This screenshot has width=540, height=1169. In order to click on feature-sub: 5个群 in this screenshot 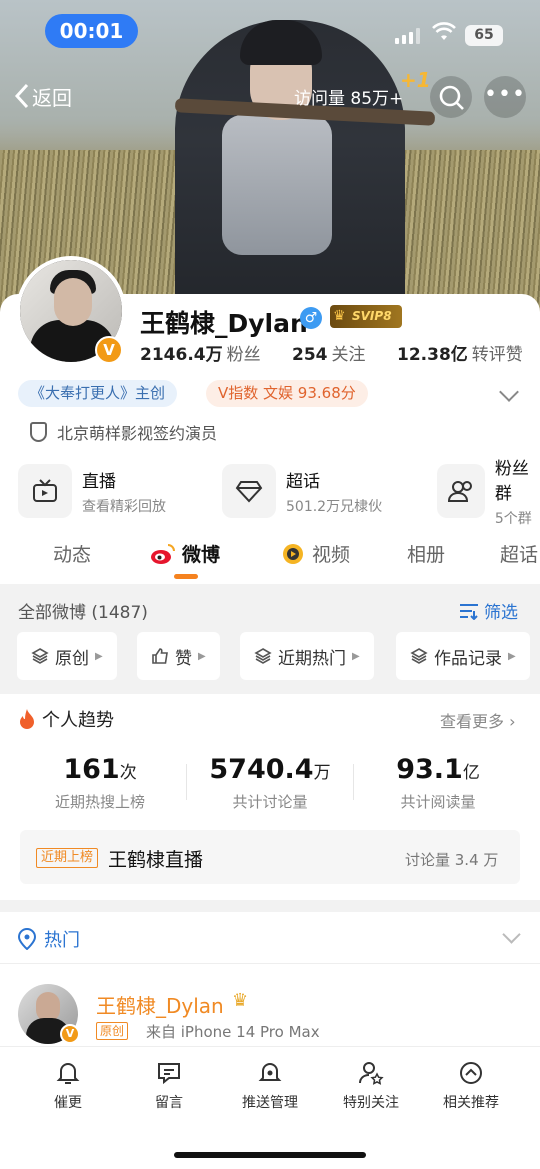, I will do `click(513, 519)`.